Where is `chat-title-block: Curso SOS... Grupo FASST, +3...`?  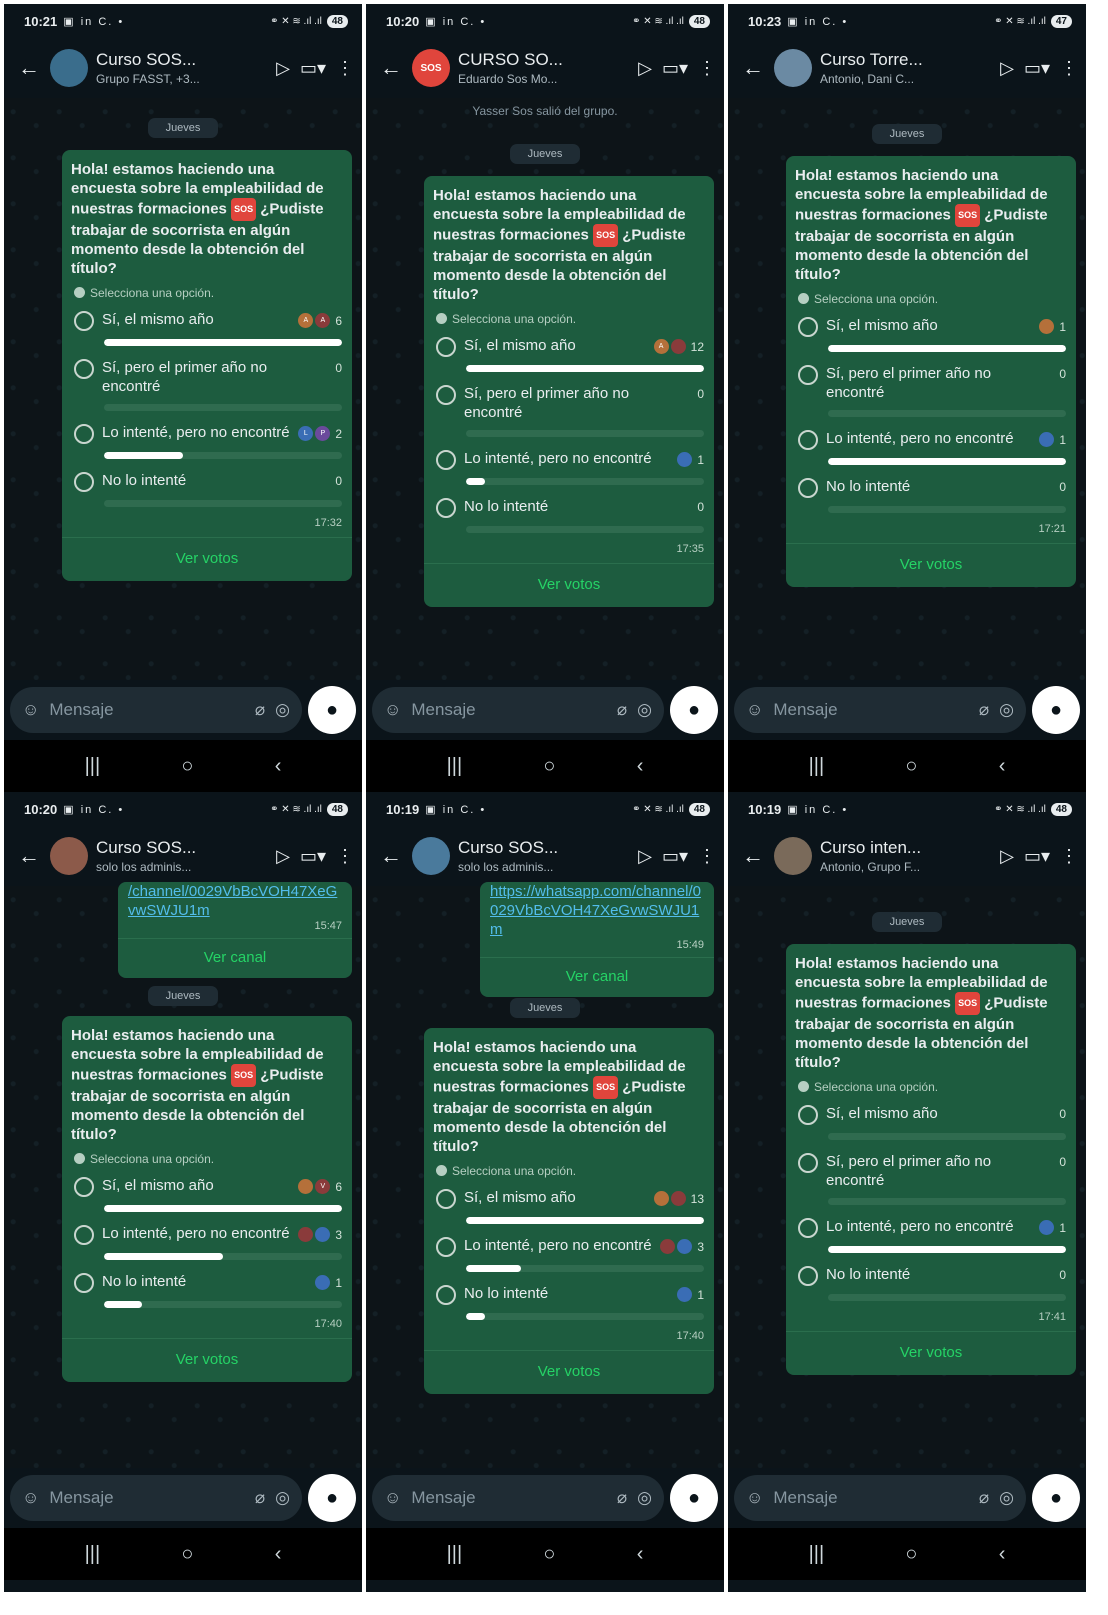 chat-title-block: Curso SOS... Grupo FASST, +3... is located at coordinates (186, 68).